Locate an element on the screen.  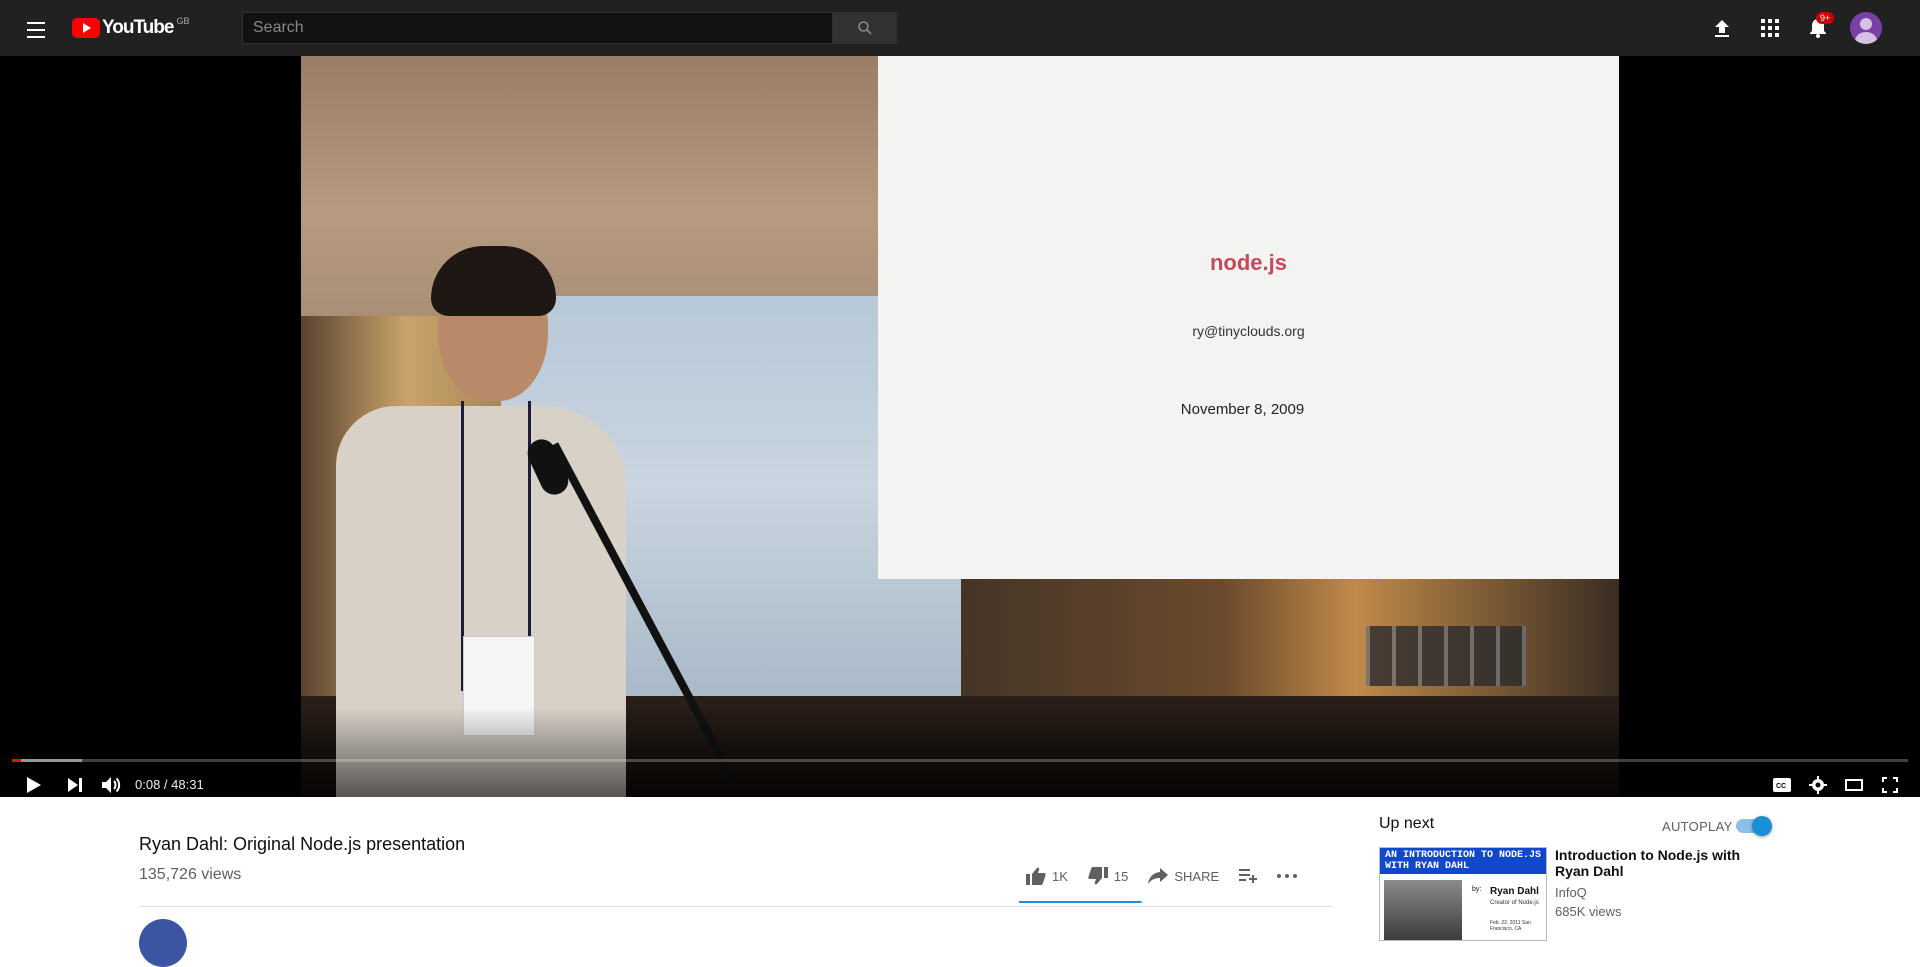
more-actions-button is located at coordinates (1287, 876).